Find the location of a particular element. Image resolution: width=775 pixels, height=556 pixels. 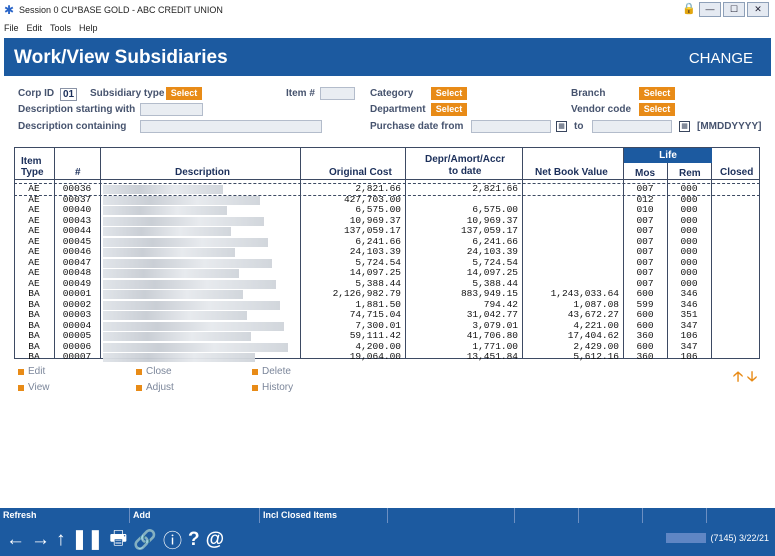

cell-depr: 24,103.39 is located at coordinates (492, 251).